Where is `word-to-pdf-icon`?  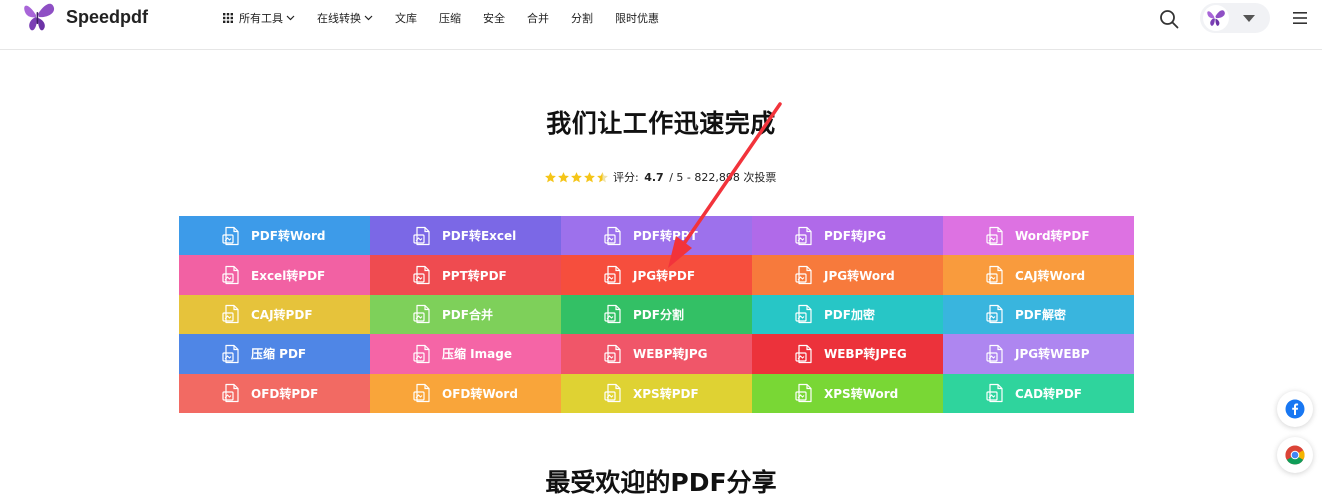
word-to-pdf-icon is located at coordinates (994, 235).